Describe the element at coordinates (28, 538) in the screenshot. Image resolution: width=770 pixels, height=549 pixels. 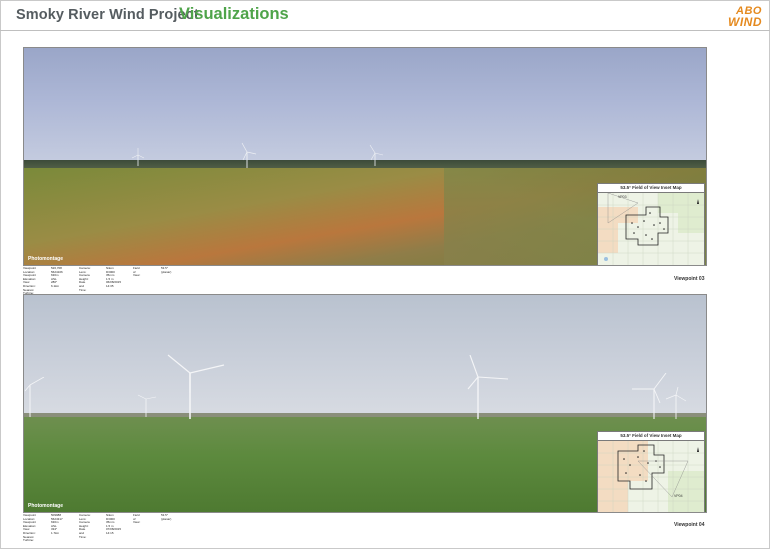
I see `meta-label: Nearest Turbine:` at that location.